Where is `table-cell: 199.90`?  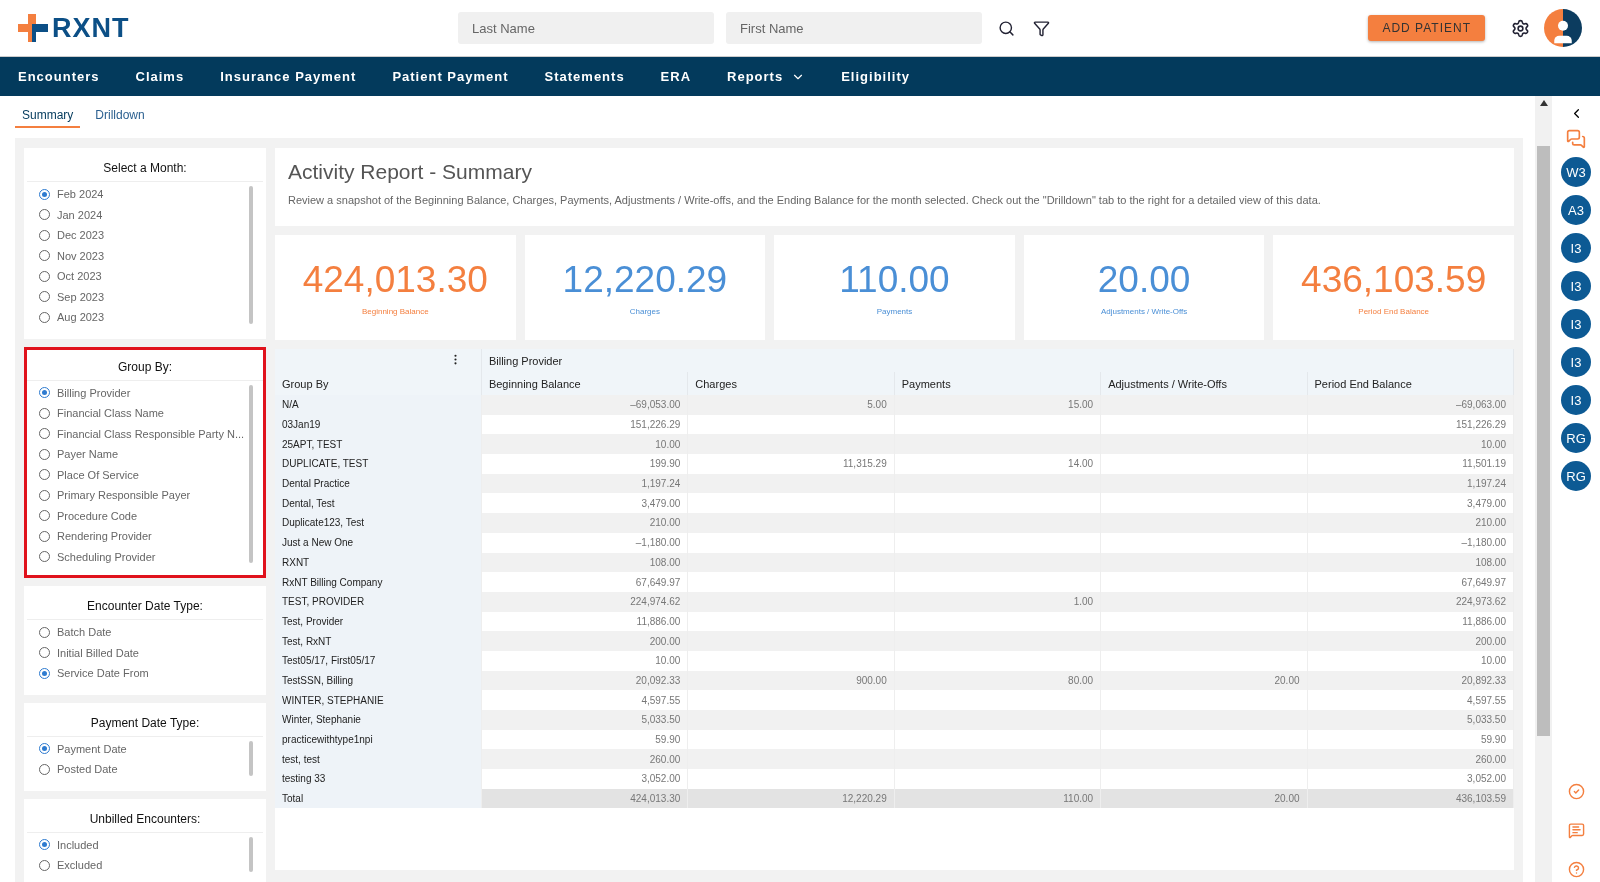 table-cell: 199.90 is located at coordinates (584, 464).